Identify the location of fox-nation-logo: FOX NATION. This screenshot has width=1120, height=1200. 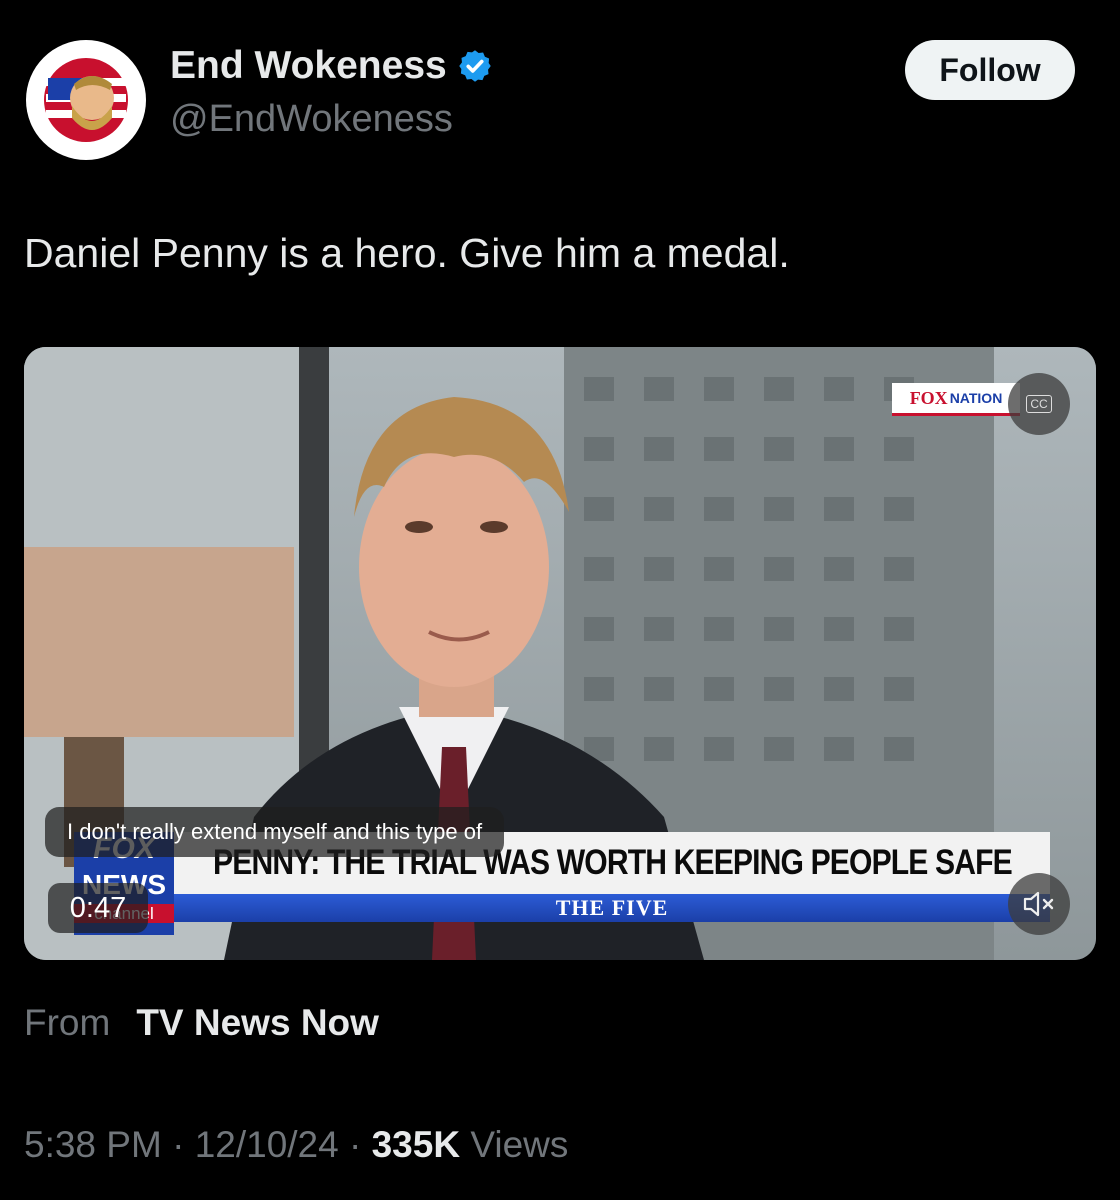
(956, 399).